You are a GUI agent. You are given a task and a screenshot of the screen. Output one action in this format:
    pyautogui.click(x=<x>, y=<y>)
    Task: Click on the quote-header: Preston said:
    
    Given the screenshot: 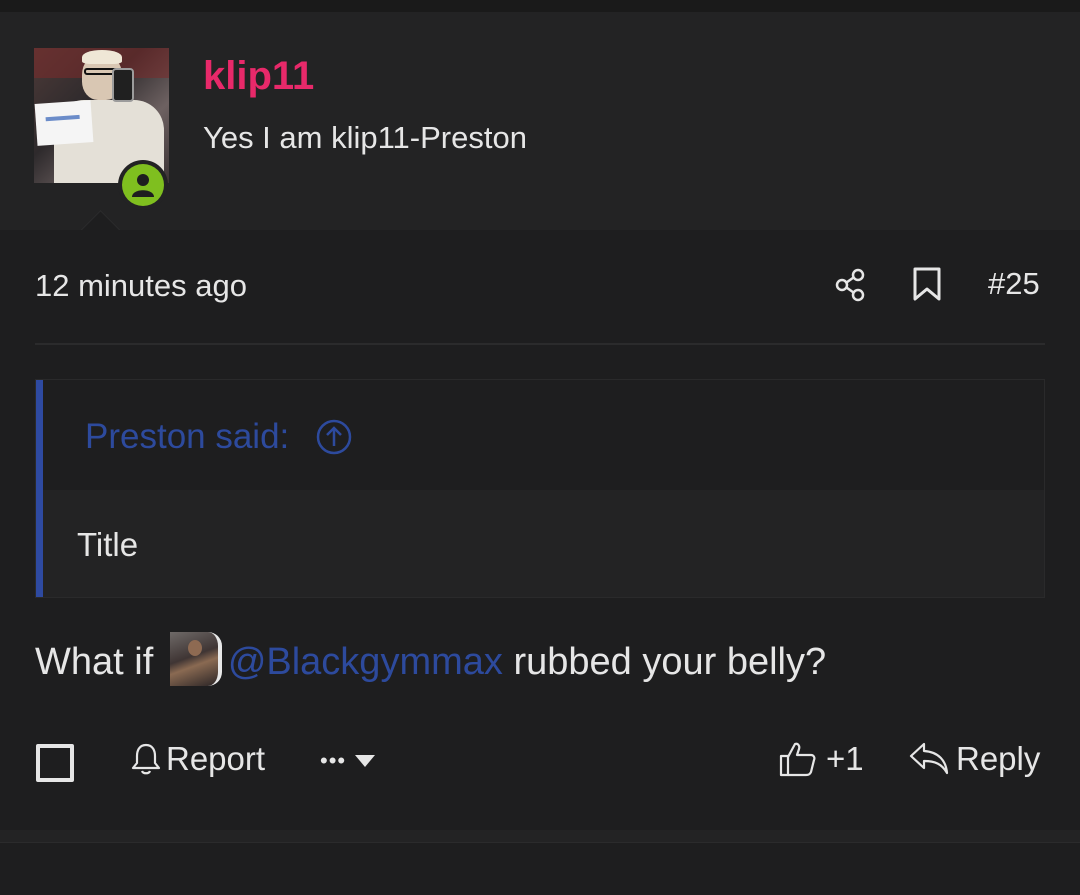 What is the action you would take?
    pyautogui.click(x=543, y=435)
    